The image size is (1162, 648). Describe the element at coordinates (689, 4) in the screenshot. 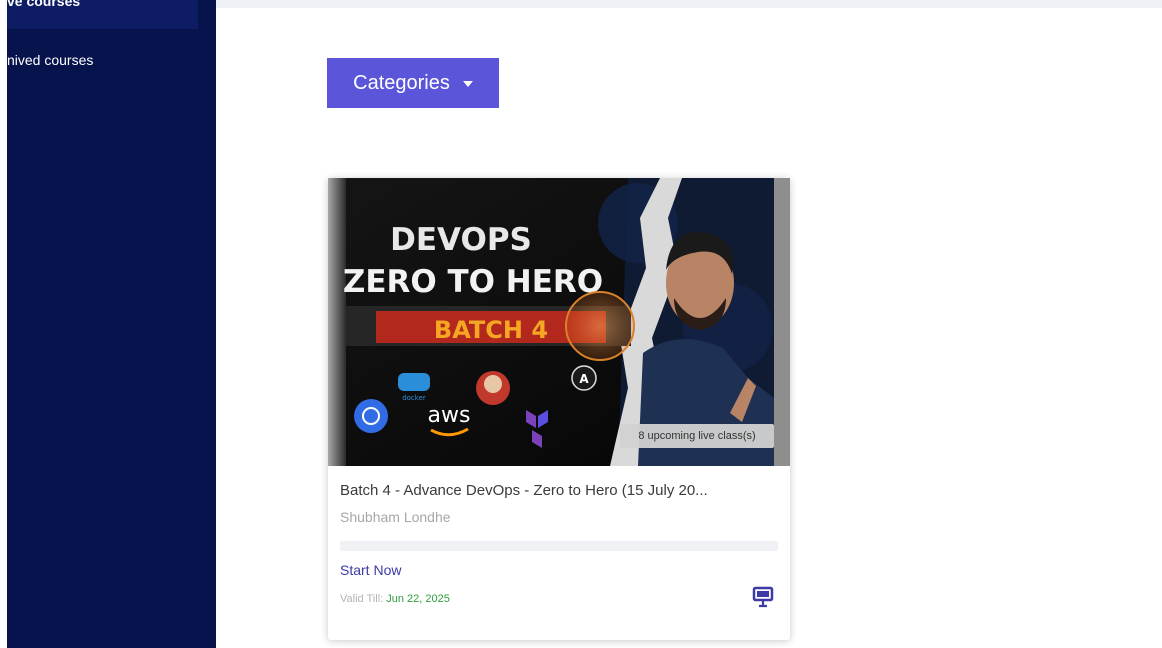

I see `top-bar` at that location.